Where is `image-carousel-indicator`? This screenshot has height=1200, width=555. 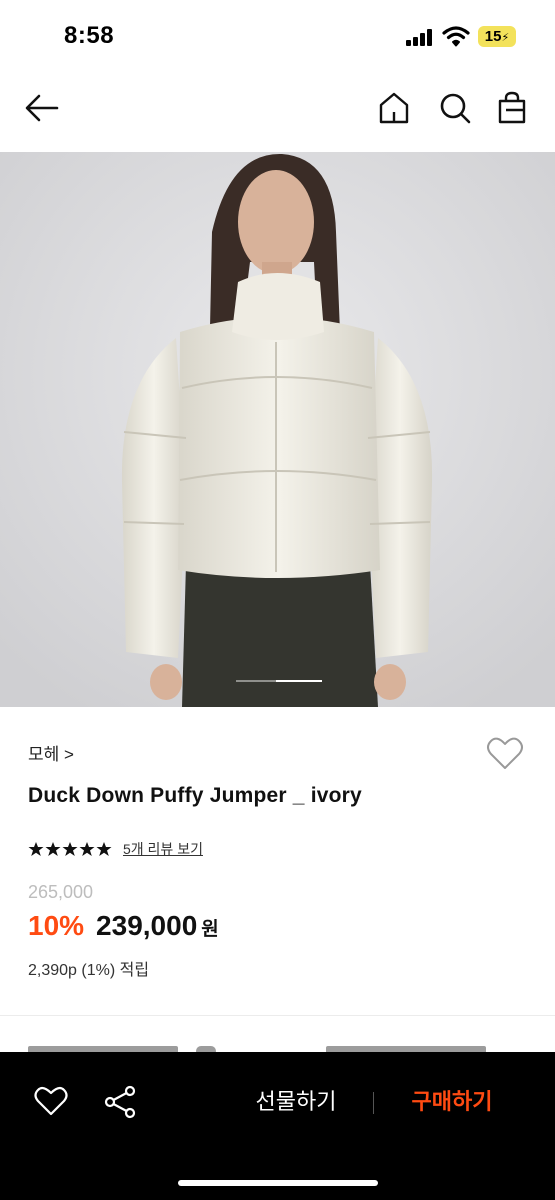
image-carousel-indicator is located at coordinates (279, 681).